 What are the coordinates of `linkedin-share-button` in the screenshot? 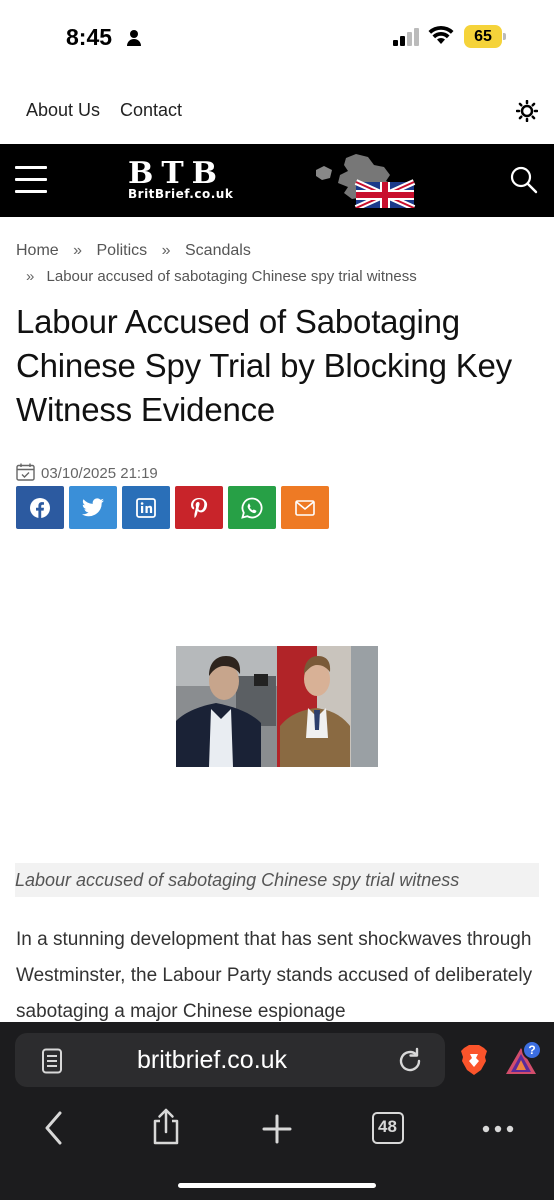 It's located at (146, 507).